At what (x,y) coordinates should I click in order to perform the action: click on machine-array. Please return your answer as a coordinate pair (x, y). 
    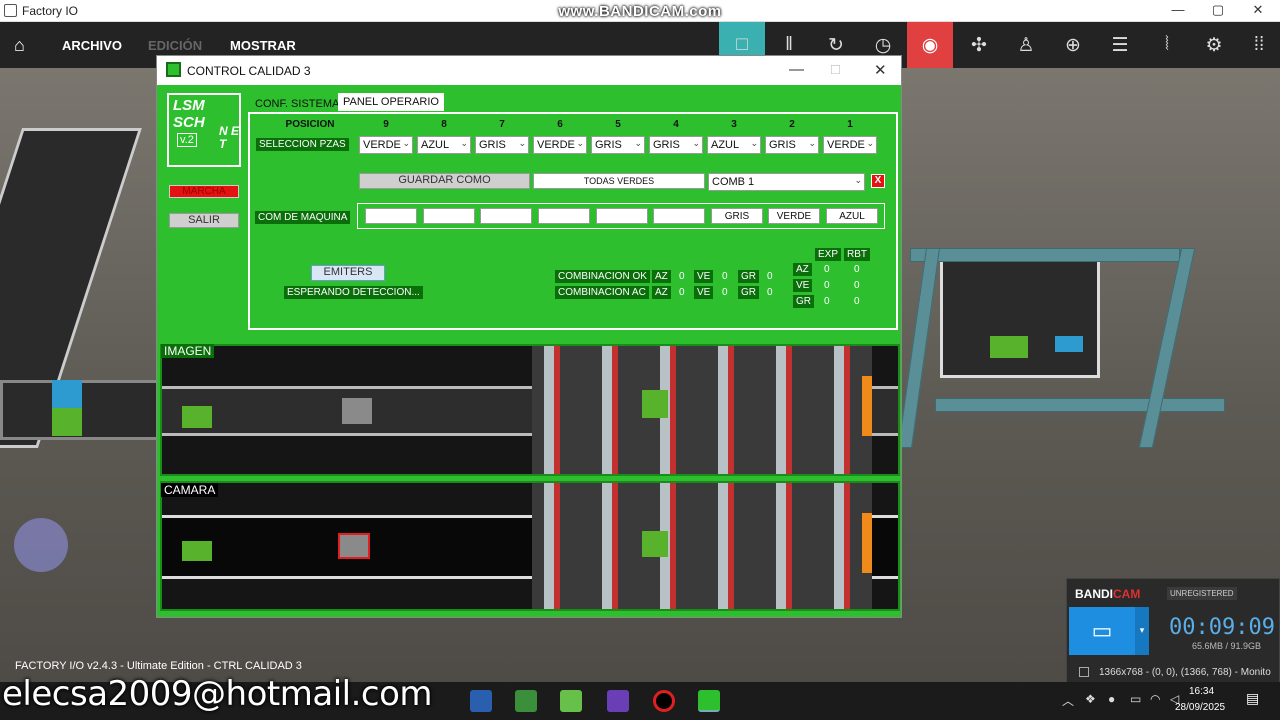
    Looking at the image, I should click on (702, 410).